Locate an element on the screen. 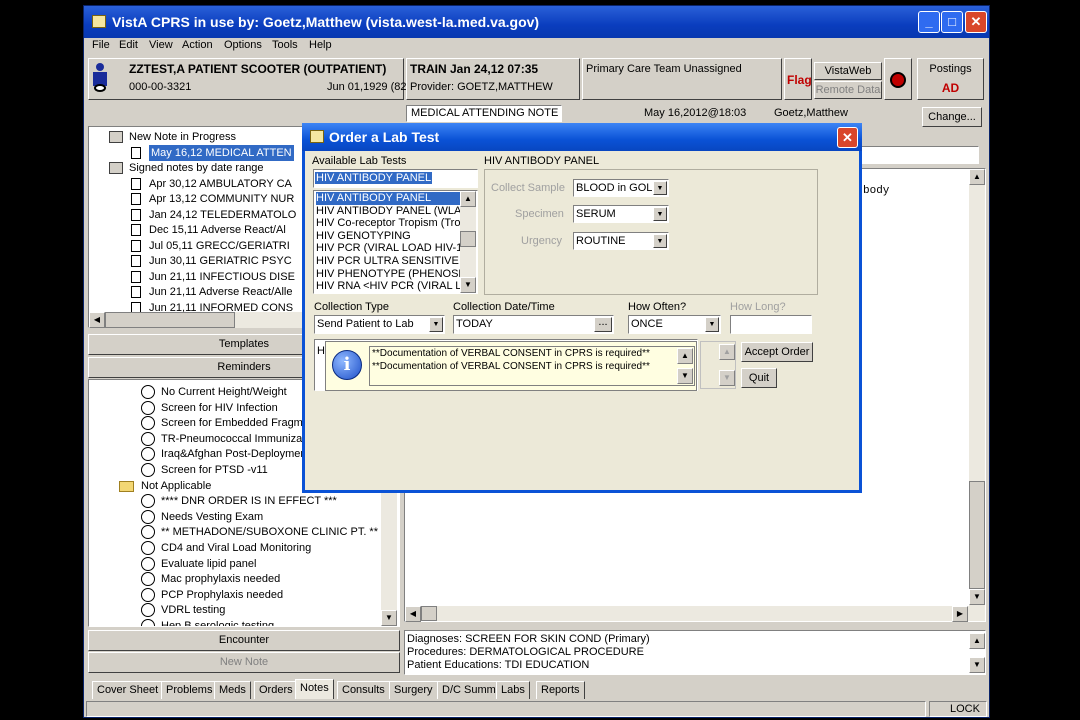  lab-test-option: HIV Co-receptor Tropism (Trofil is located at coordinates (388, 223).